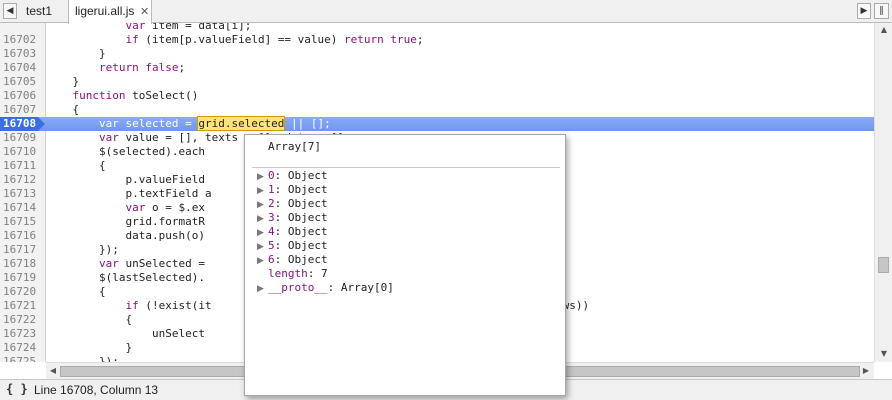 The height and width of the screenshot is (400, 892). Describe the element at coordinates (292, 232) in the screenshot. I see `array-item: ▶ 4: Object` at that location.